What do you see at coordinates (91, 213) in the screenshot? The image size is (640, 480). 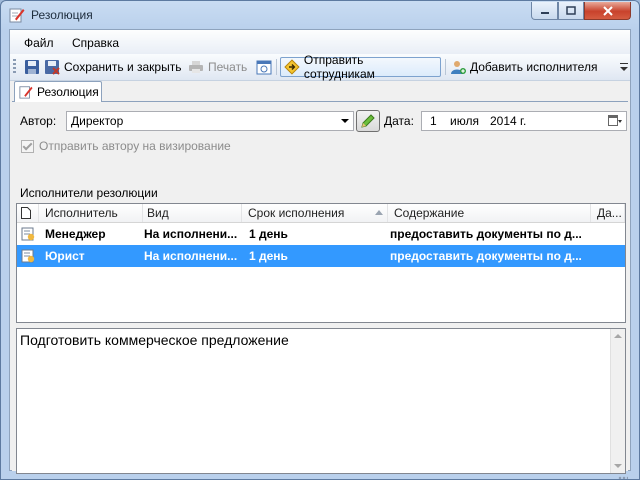 I see `column-executor: Исполнитель` at bounding box center [91, 213].